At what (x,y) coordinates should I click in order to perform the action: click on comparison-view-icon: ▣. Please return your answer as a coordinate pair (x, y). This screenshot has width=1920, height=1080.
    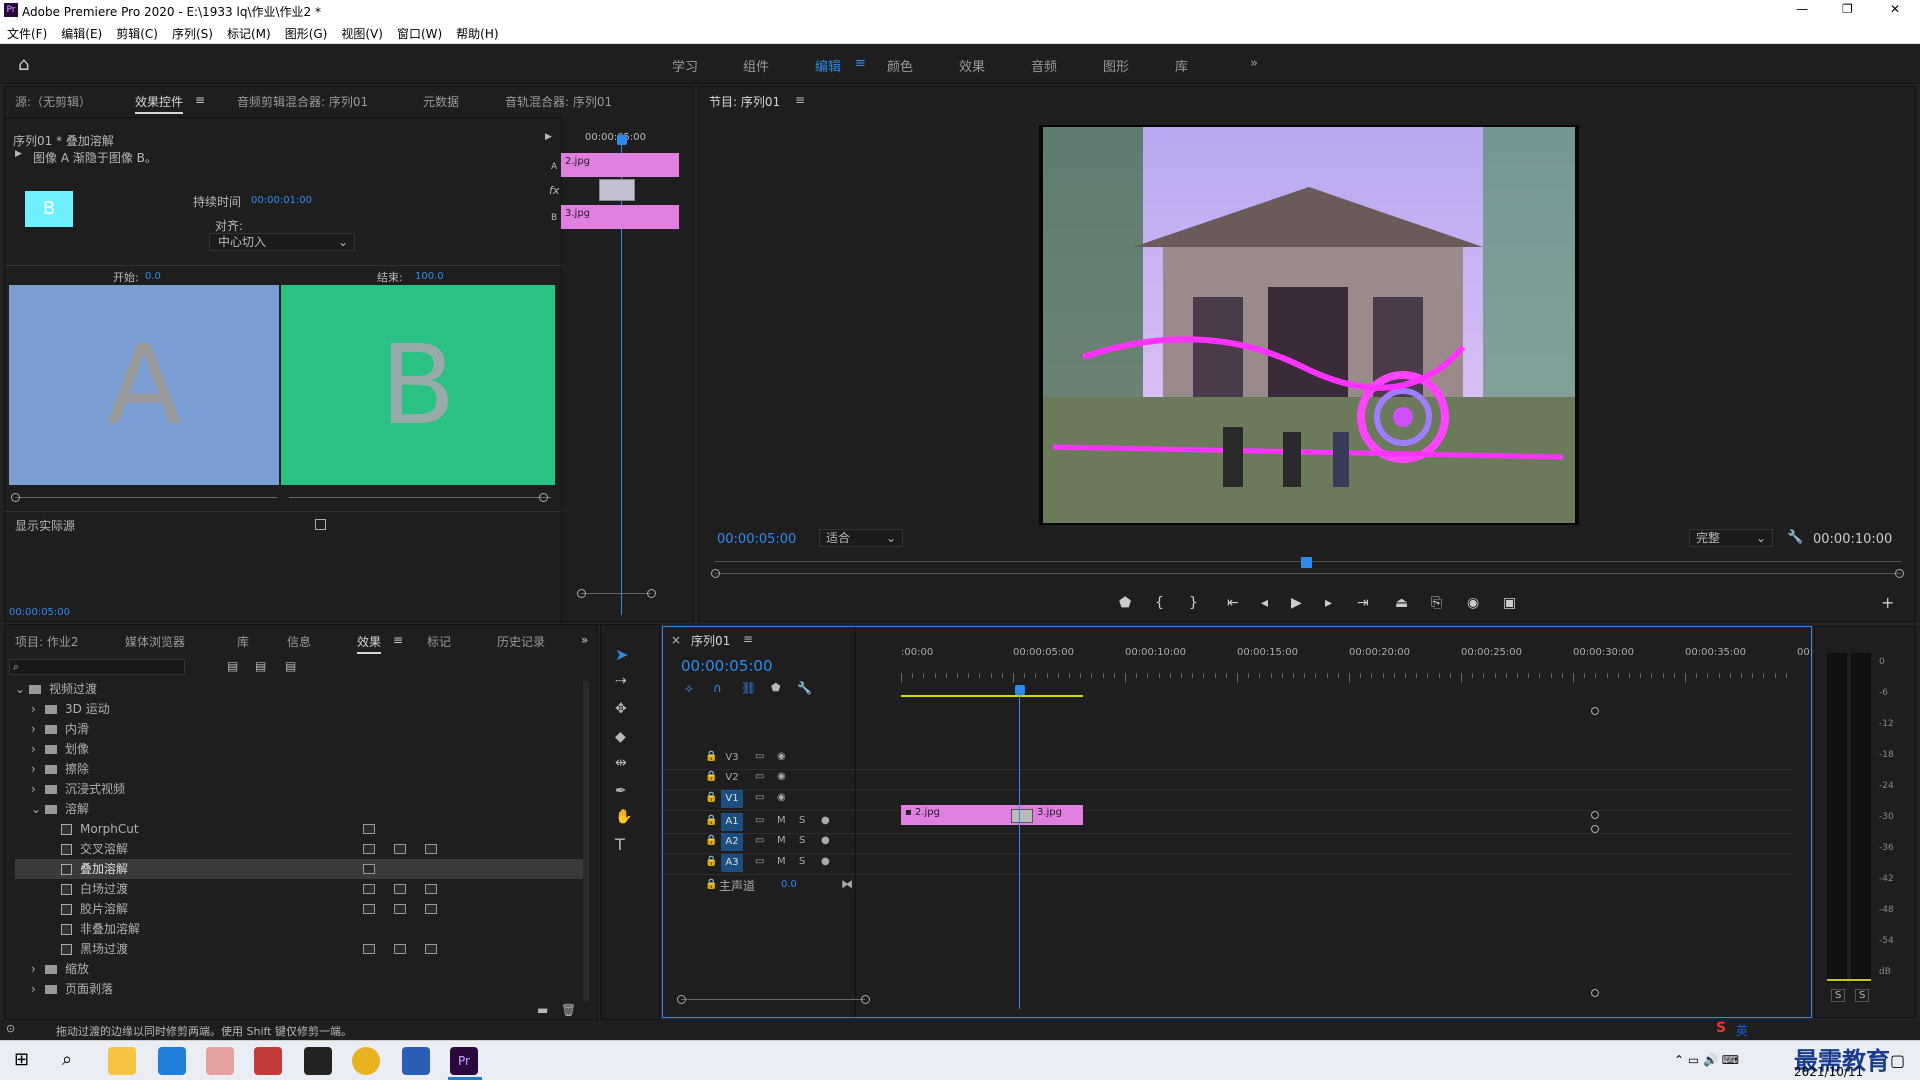
    Looking at the image, I should click on (1509, 603).